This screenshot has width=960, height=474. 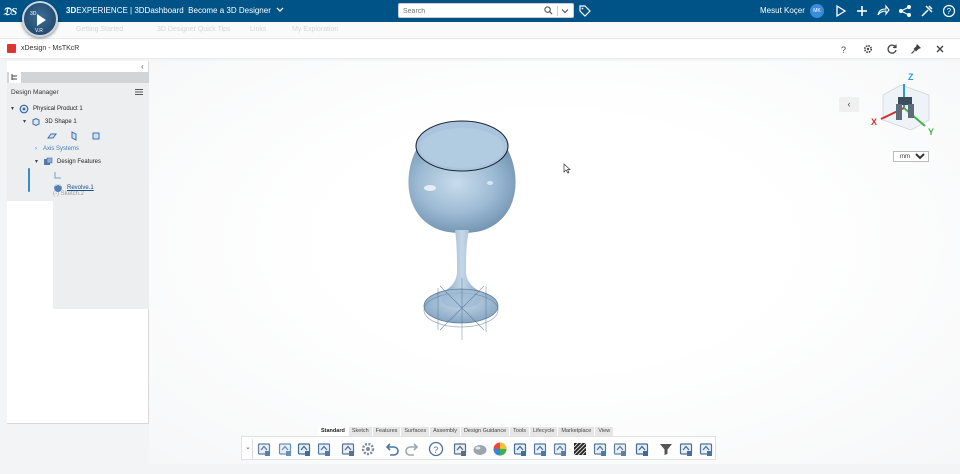 What do you see at coordinates (315, 29) in the screenshot?
I see `tab-my-exploration: My Exploration` at bounding box center [315, 29].